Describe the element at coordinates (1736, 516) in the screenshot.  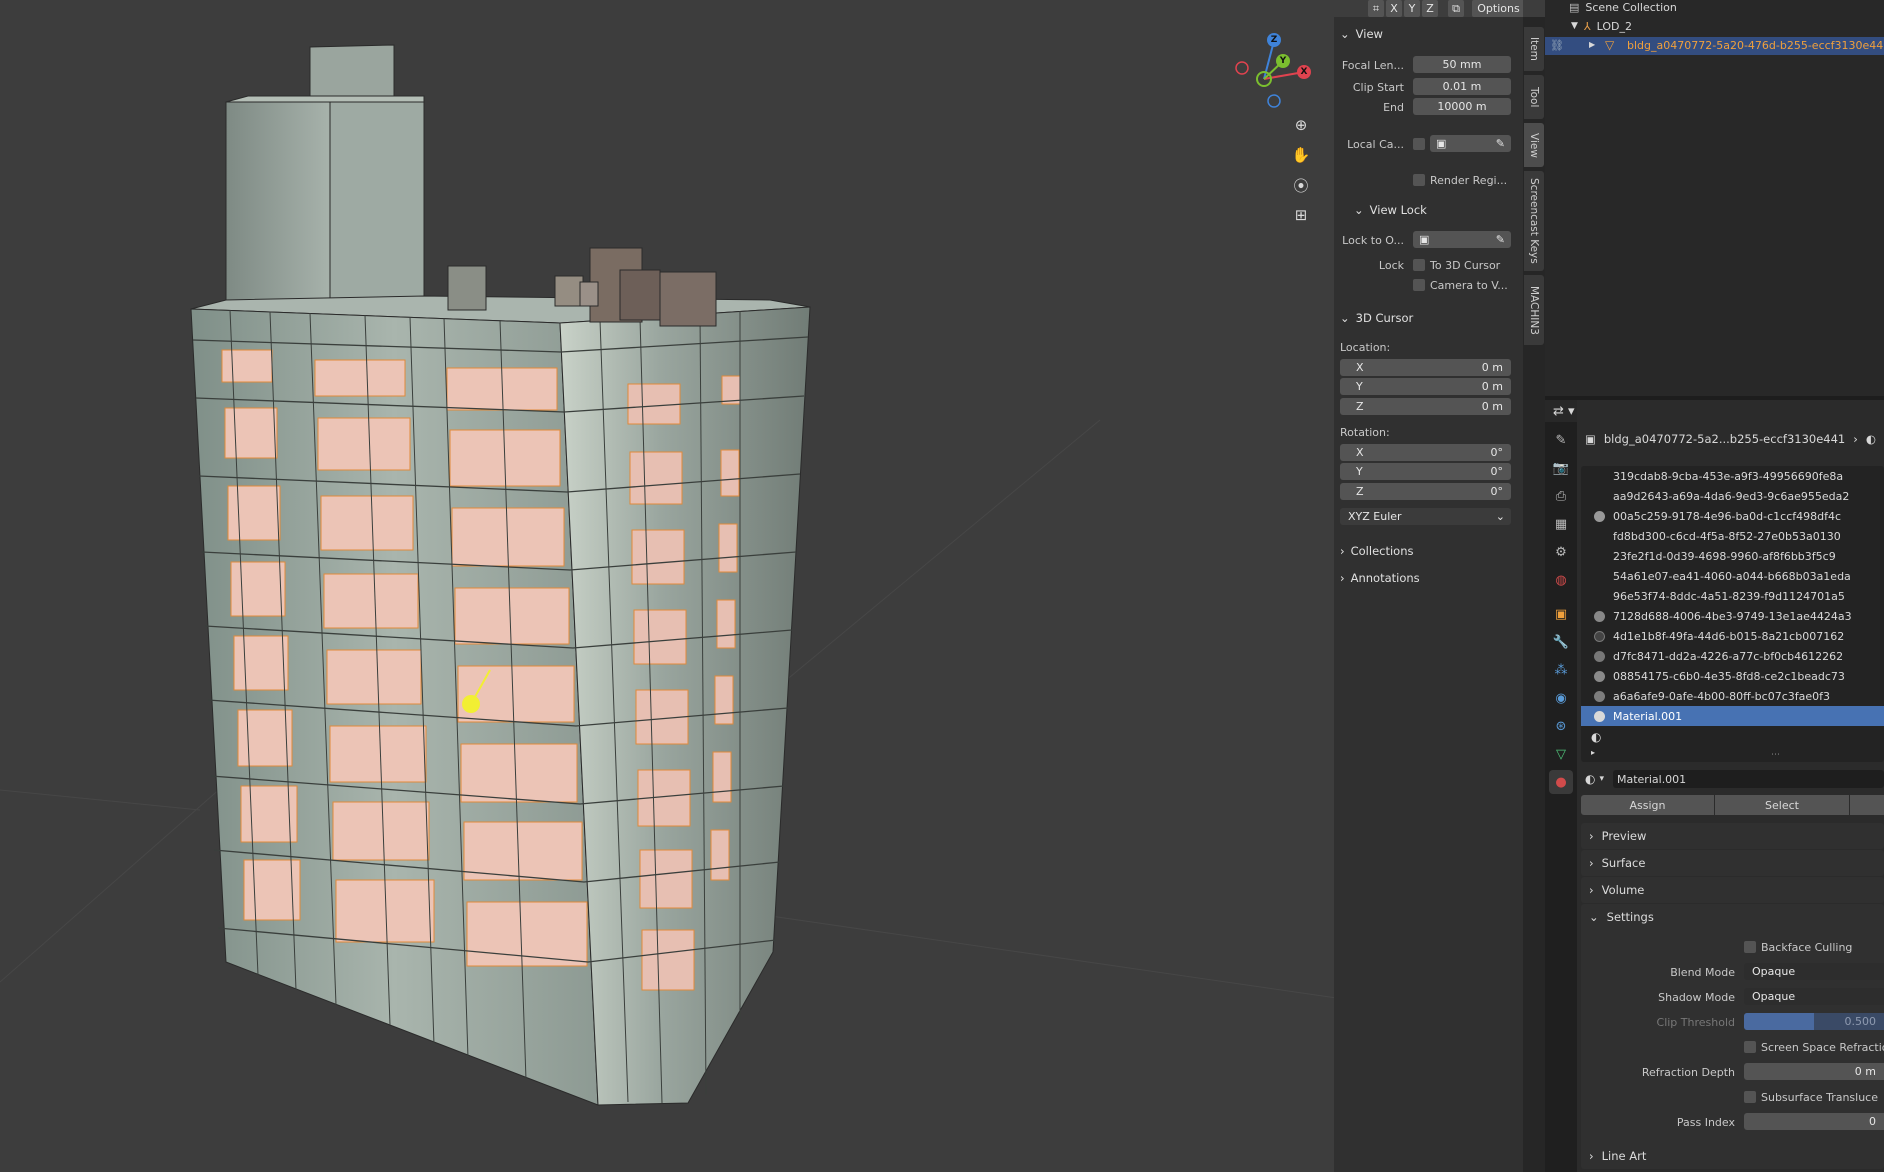
I see `list-item: 00a5c259-9178-4e96-ba0d-c1ccf498df4c` at that location.